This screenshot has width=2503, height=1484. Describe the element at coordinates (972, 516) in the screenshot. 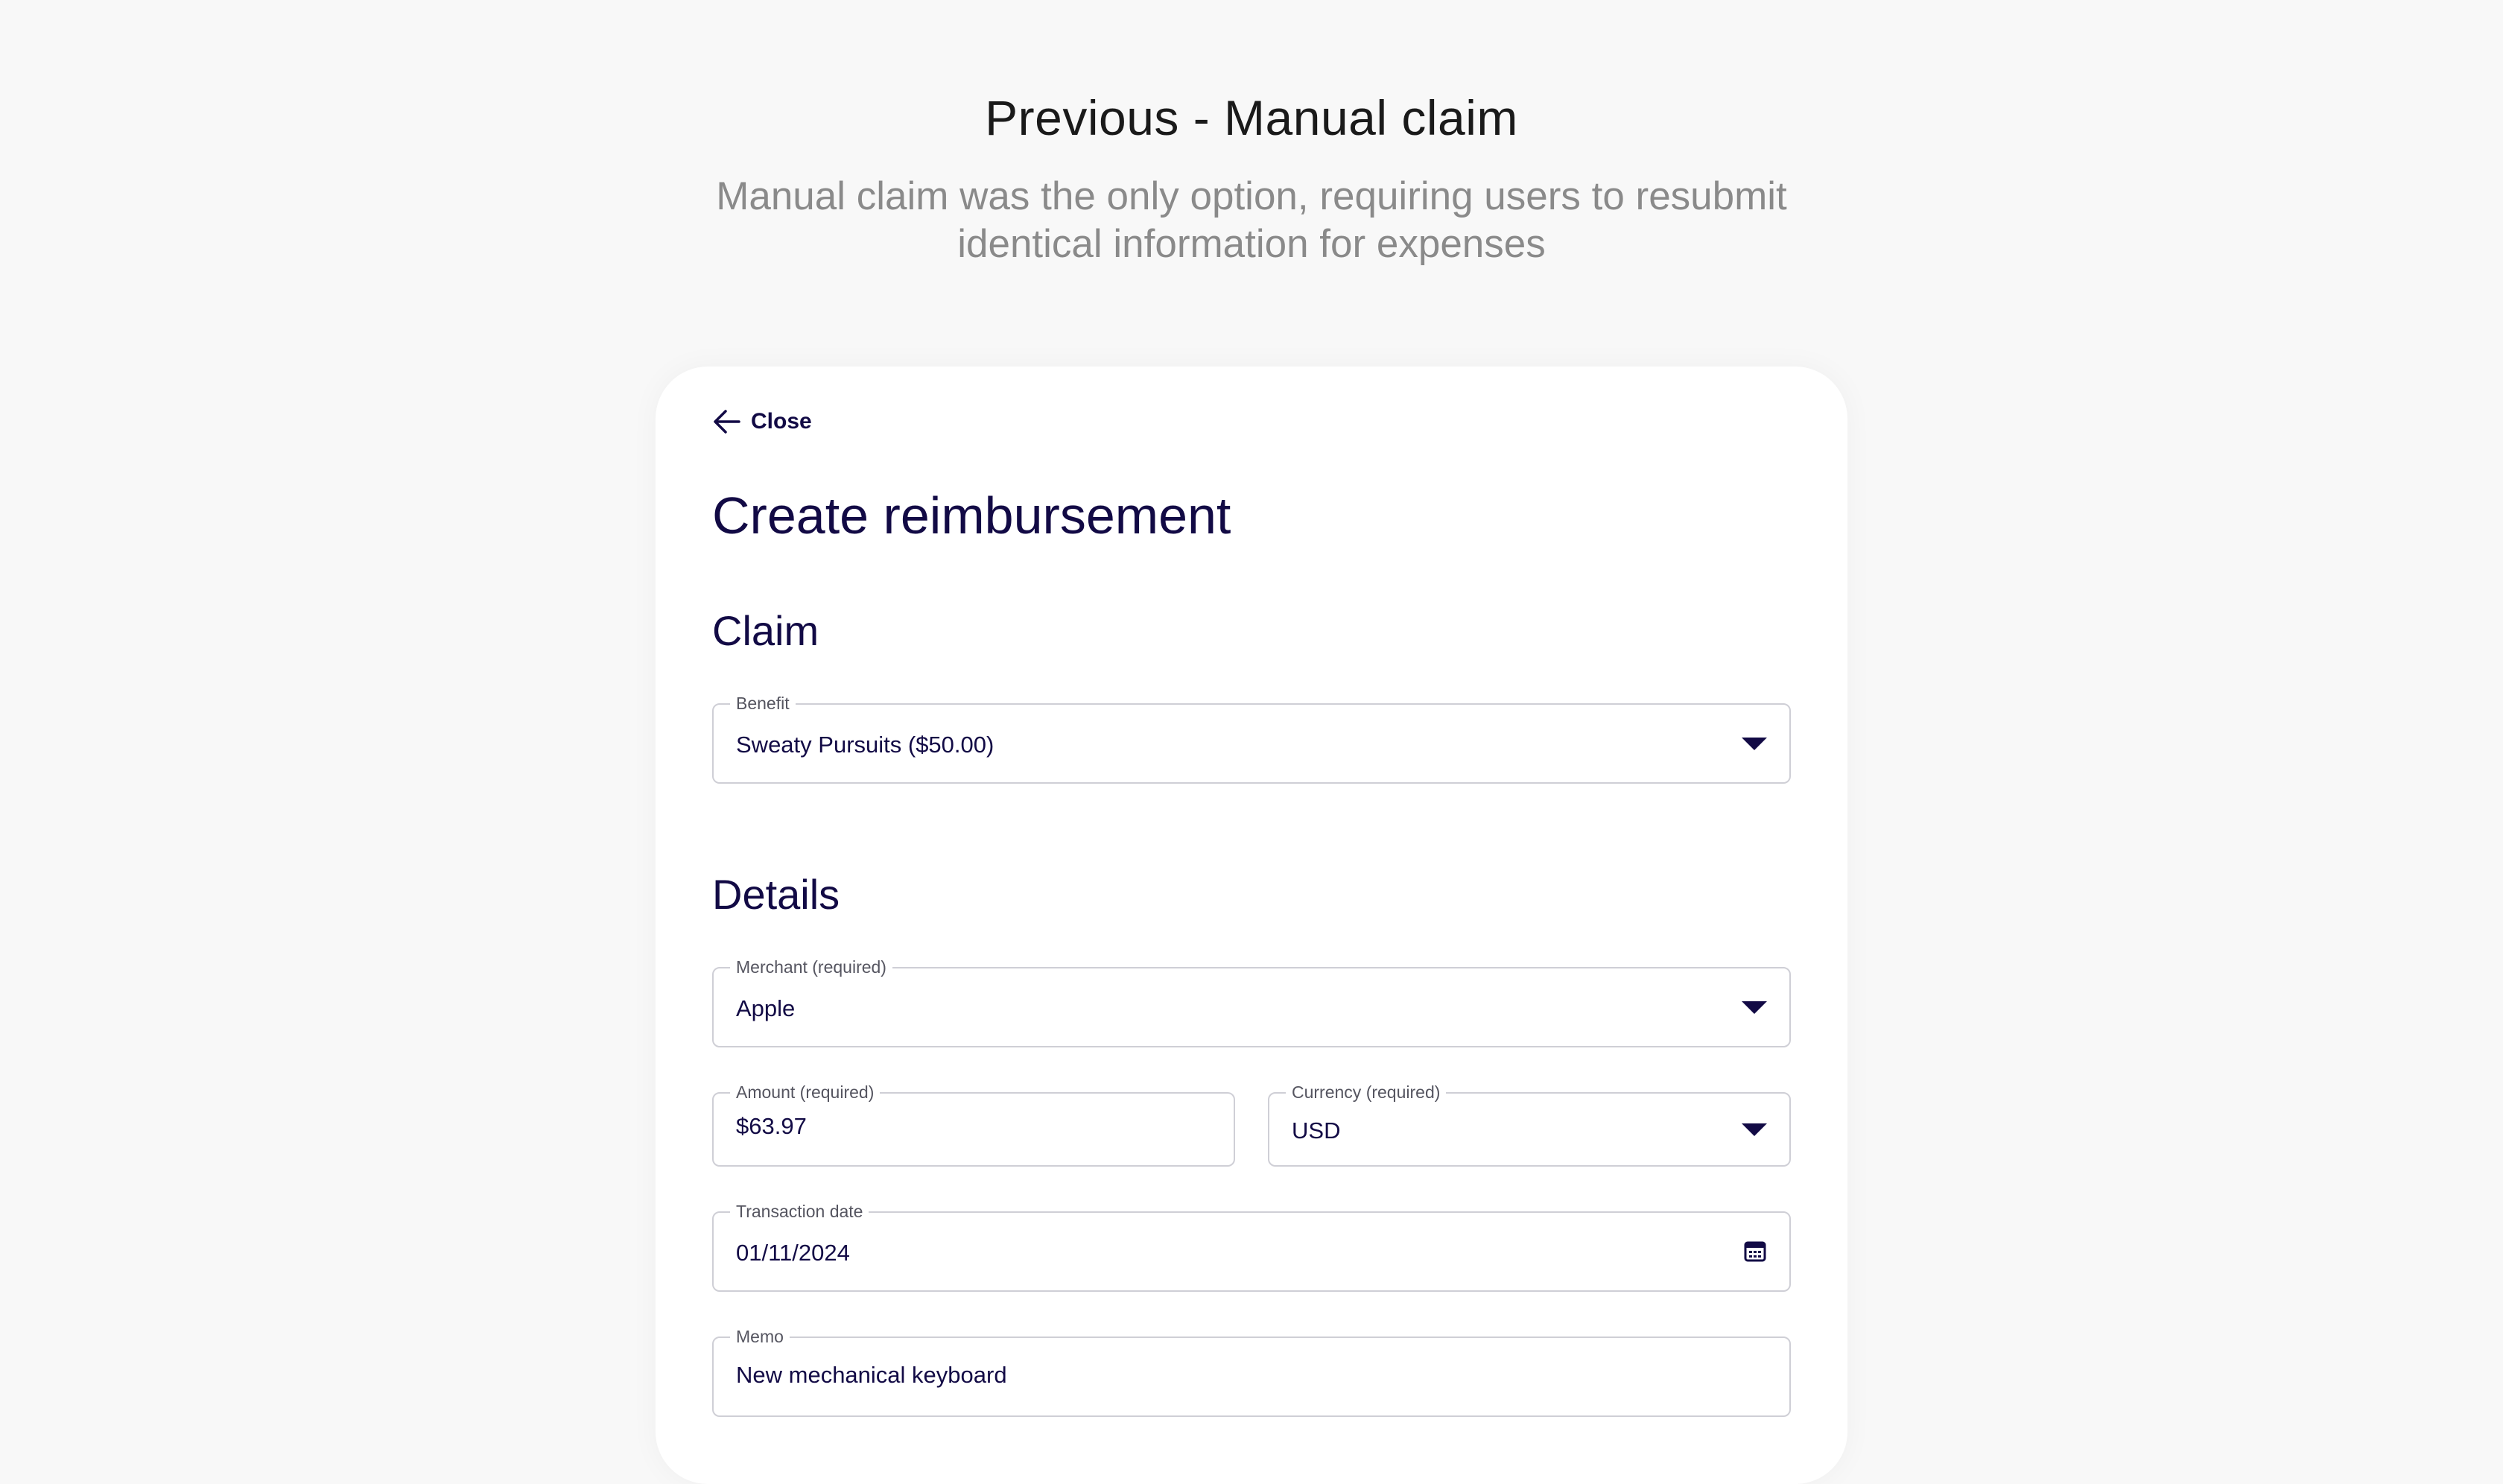

I see `form-title: Create reimbursement` at that location.